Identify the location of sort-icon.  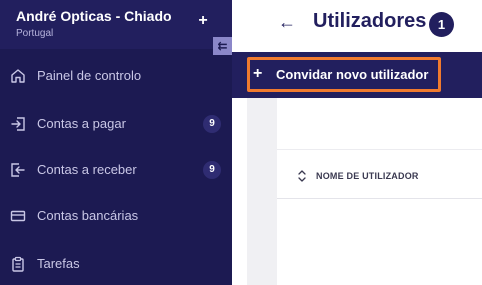
(302, 176).